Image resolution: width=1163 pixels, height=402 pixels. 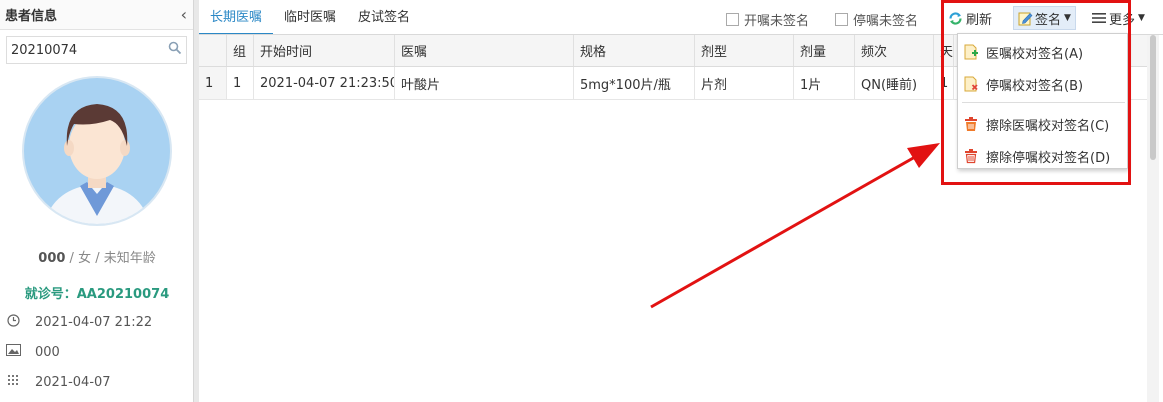 What do you see at coordinates (184, 14) in the screenshot?
I see `collapse-chevron-icon: ‹` at bounding box center [184, 14].